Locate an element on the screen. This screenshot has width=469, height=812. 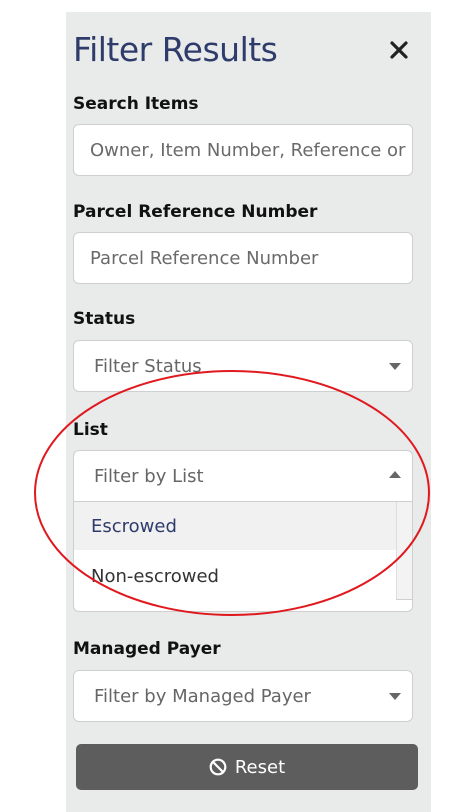
list-dropdown: Escrowed Non-escrowed is located at coordinates (243, 551).